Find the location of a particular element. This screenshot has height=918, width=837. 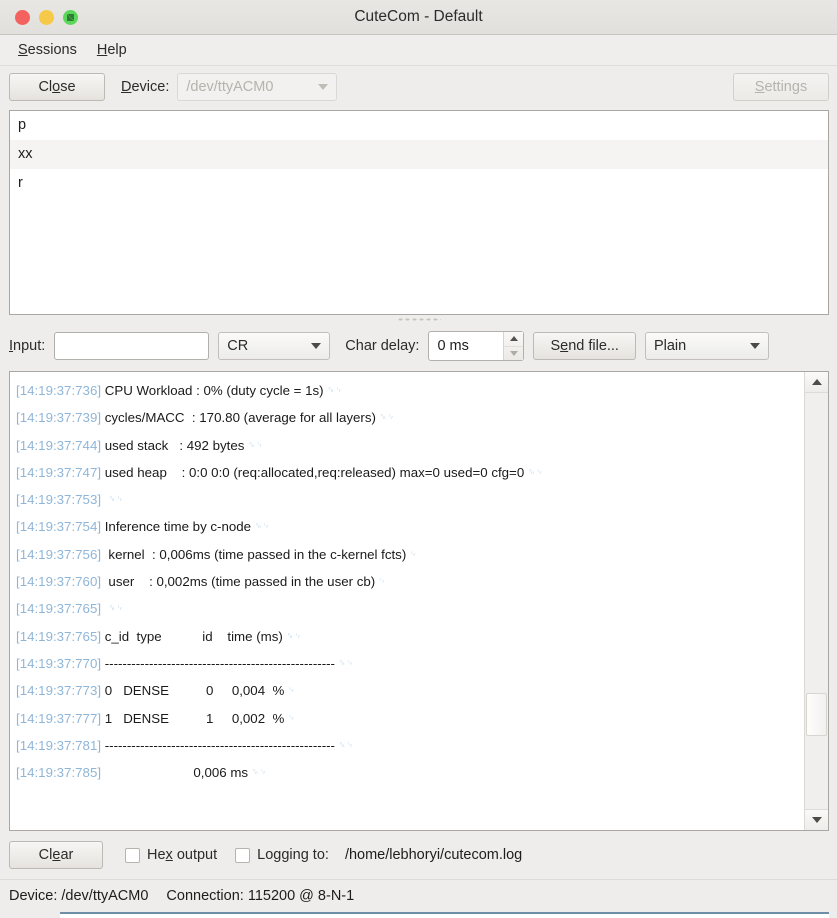

input-label: Input: is located at coordinates (27, 346).